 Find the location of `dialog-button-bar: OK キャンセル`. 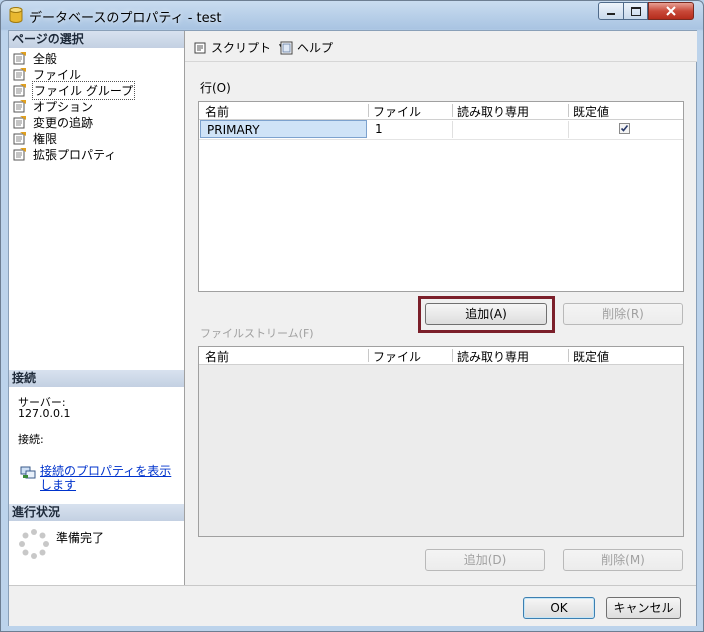

dialog-button-bar: OK キャンセル is located at coordinates (352, 605).